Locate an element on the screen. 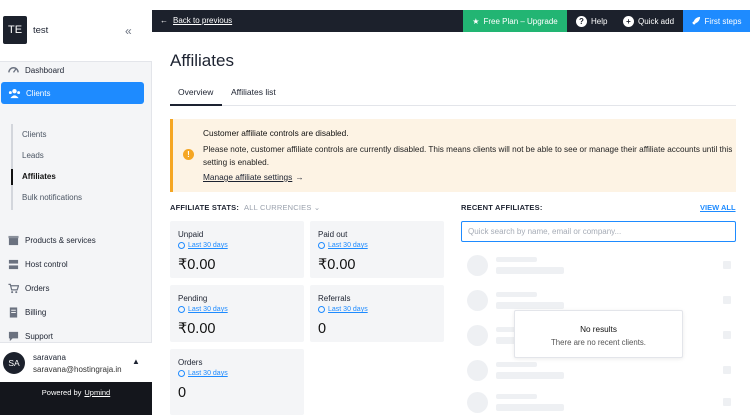 This screenshot has width=750, height=415. sidebar-item-label: Dashboard is located at coordinates (45, 70).